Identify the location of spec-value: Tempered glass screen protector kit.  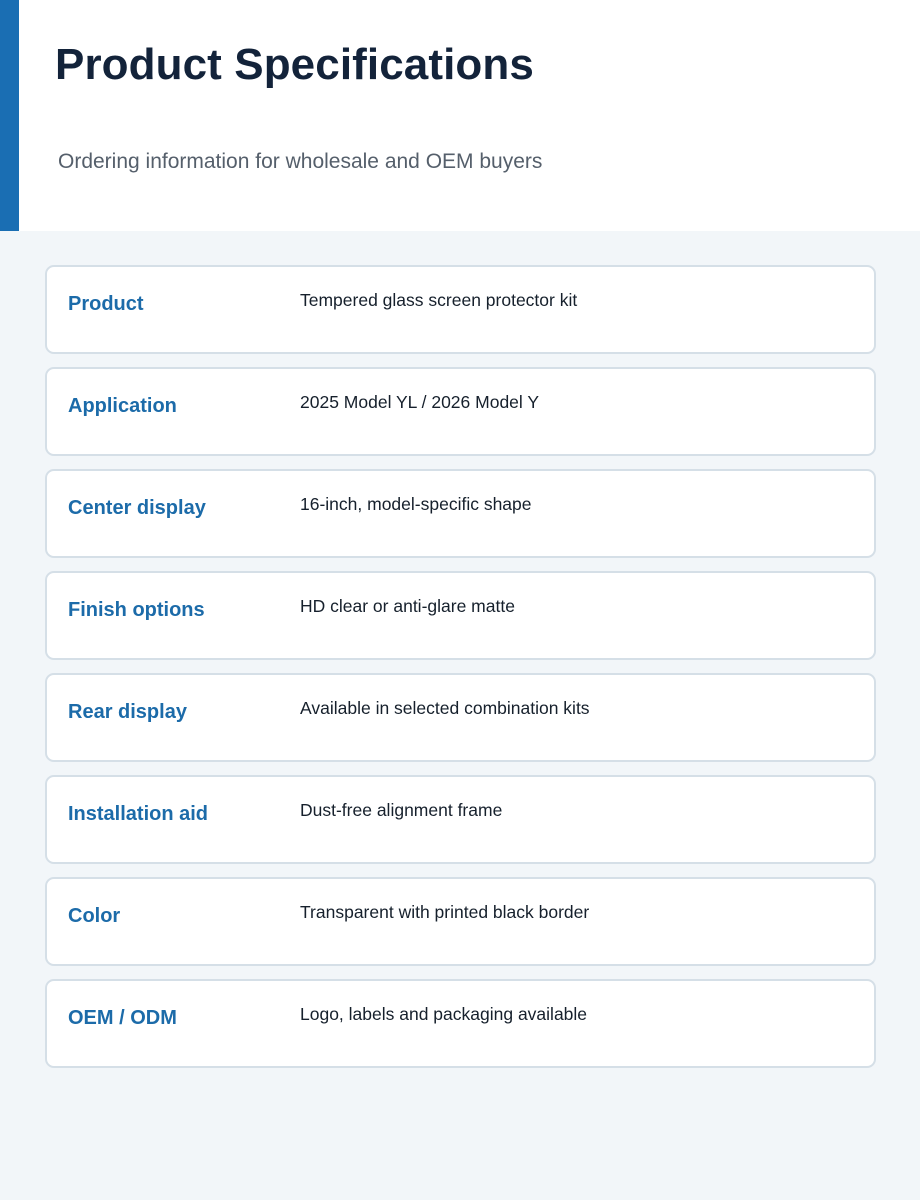
(439, 300).